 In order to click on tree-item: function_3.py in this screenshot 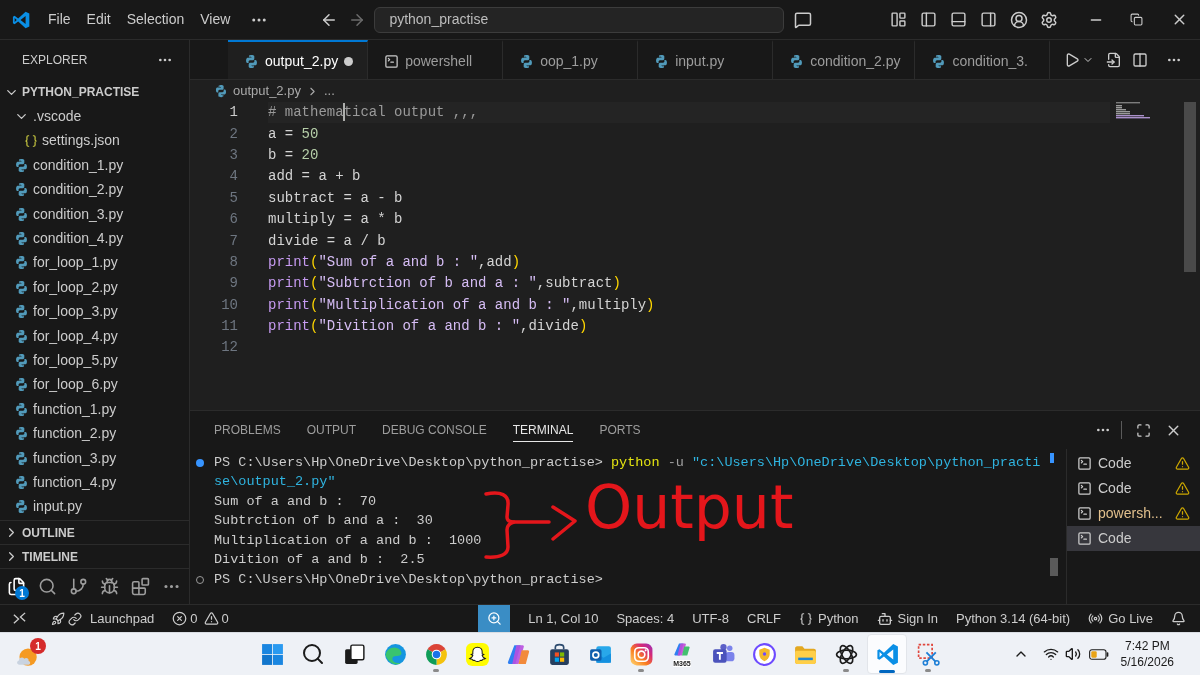, I will do `click(94, 458)`.